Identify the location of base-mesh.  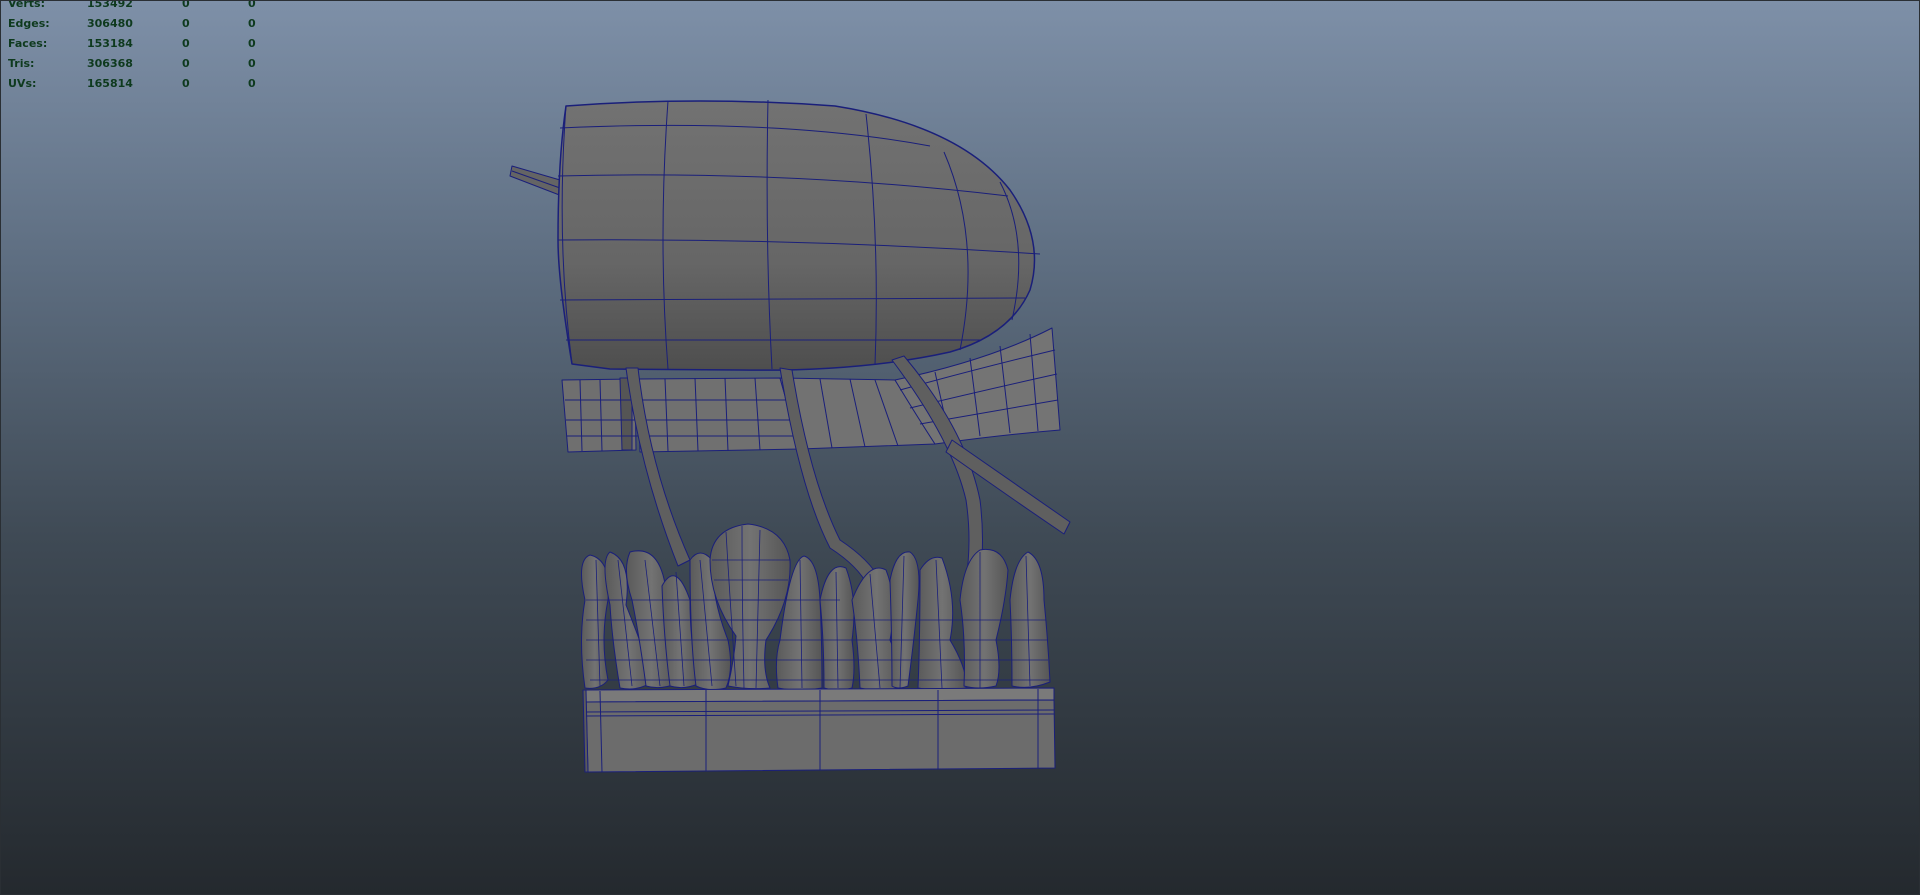
(819, 730).